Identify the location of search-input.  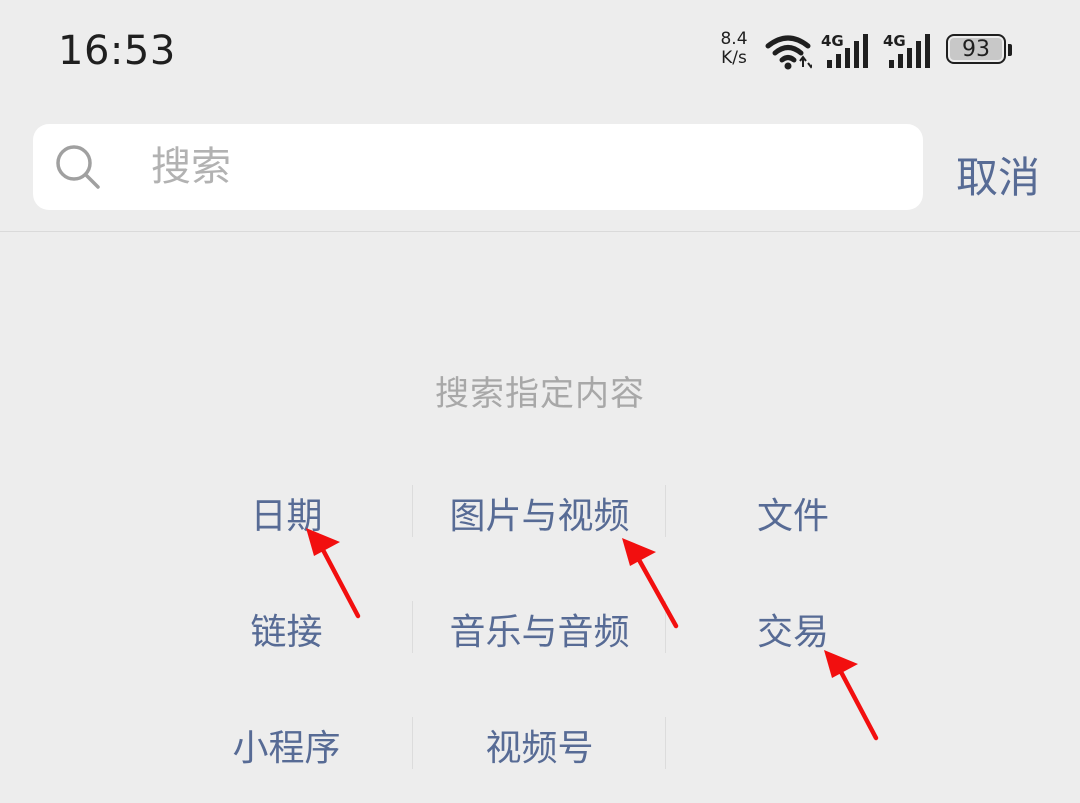
(526, 167).